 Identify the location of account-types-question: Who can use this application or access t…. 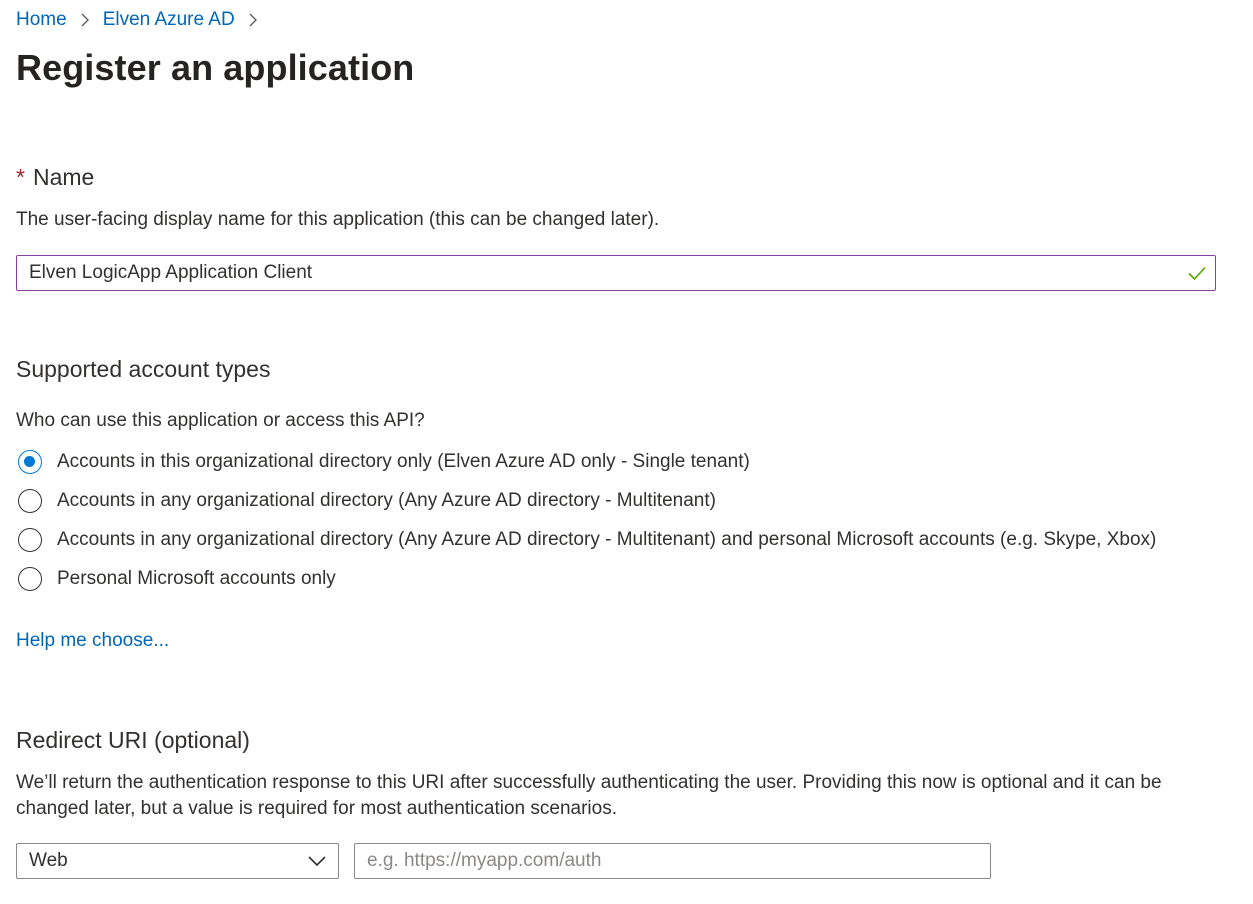
(220, 420).